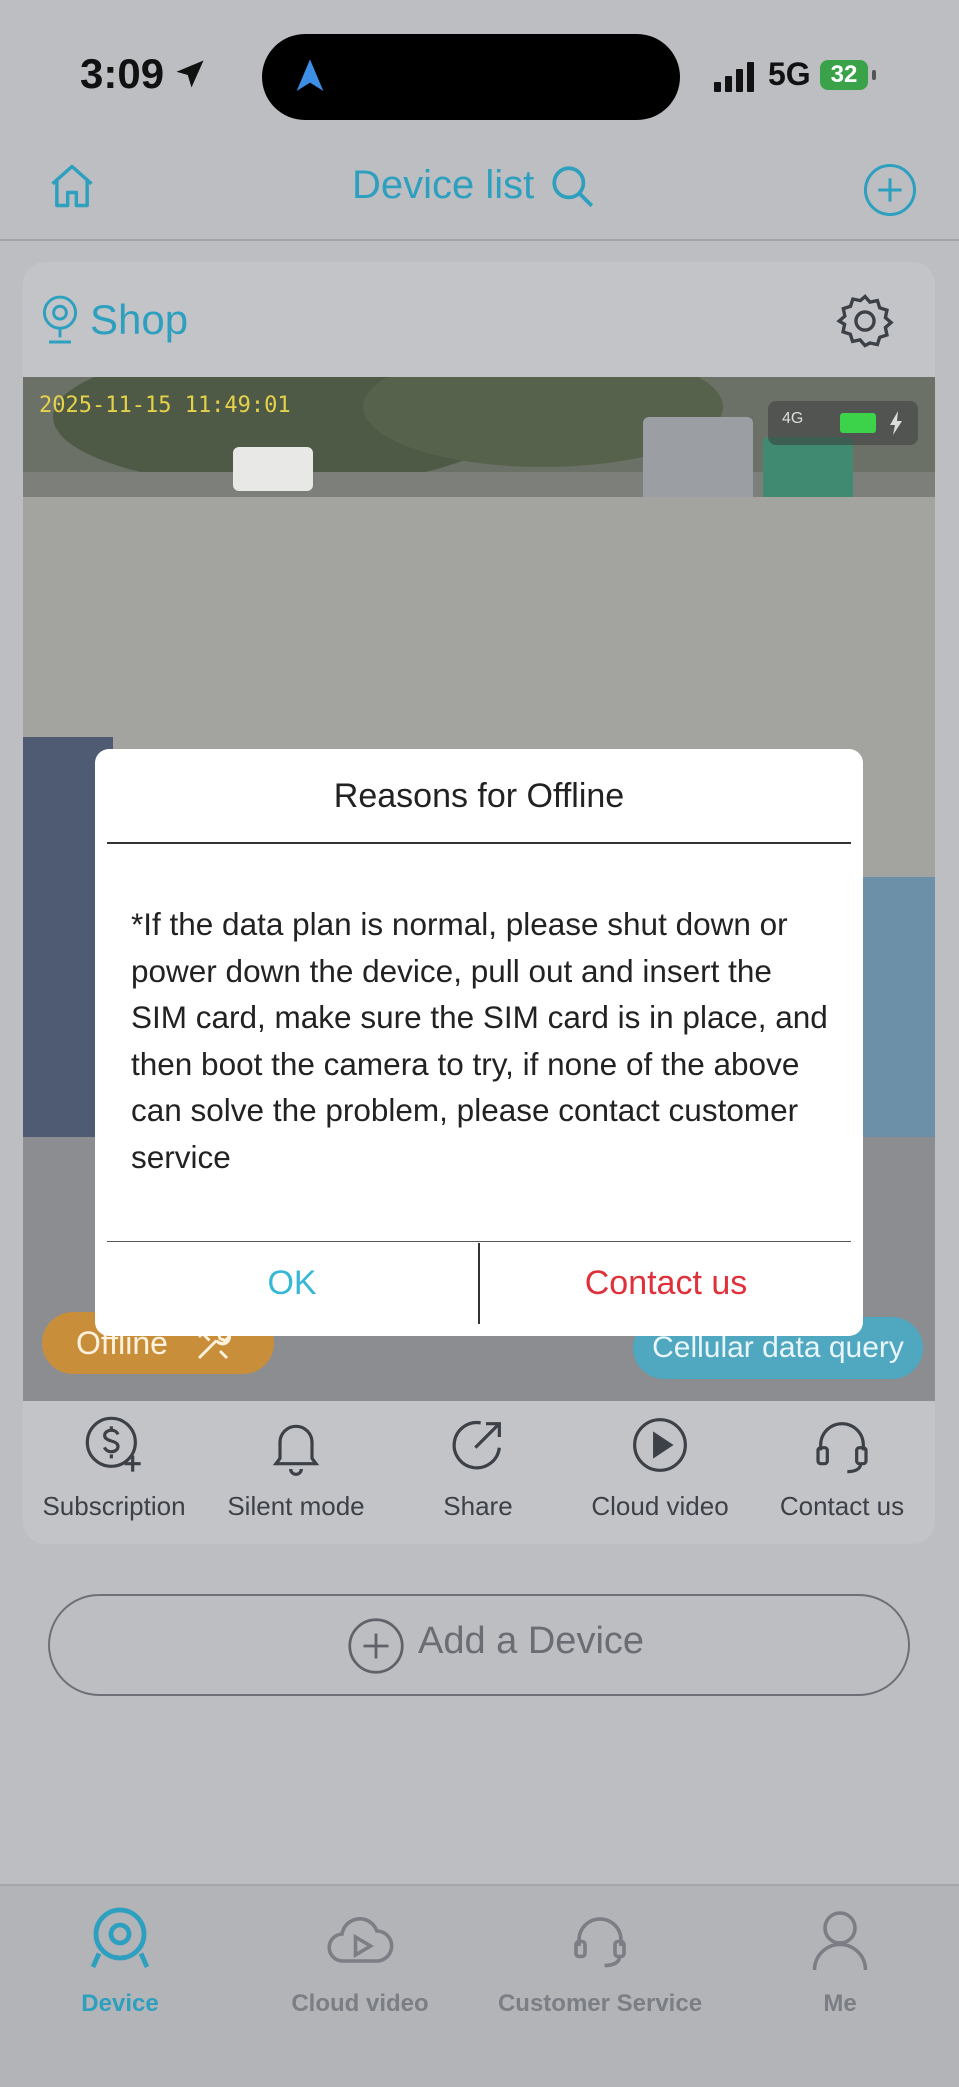 This screenshot has height=2087, width=959. What do you see at coordinates (443, 185) in the screenshot?
I see `page-title: Device list` at bounding box center [443, 185].